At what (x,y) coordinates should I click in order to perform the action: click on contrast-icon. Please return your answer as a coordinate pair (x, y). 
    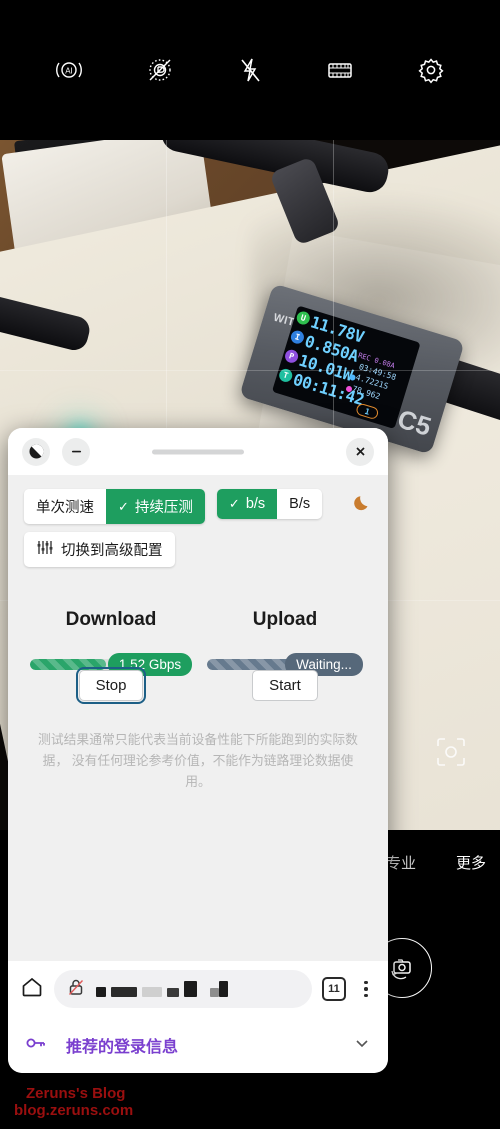
    Looking at the image, I should click on (36, 451).